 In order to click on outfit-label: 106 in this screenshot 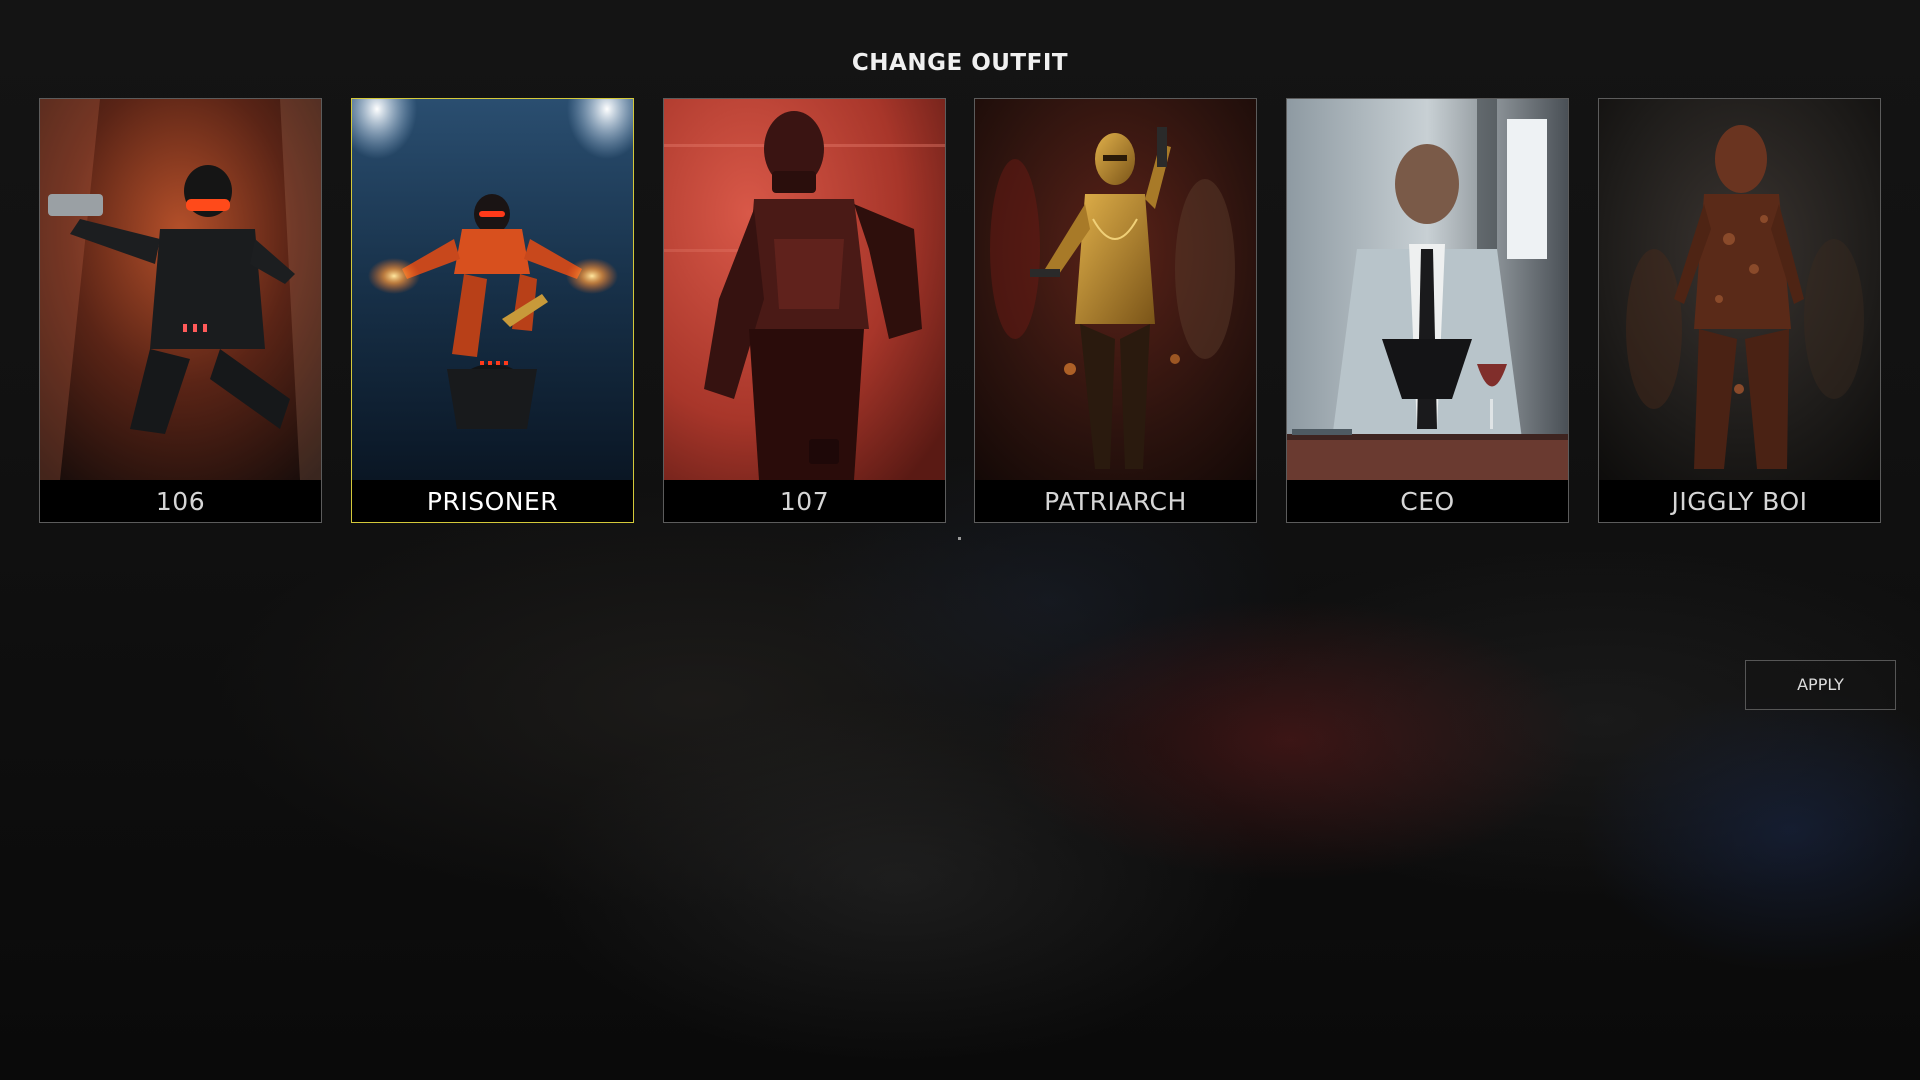, I will do `click(180, 501)`.